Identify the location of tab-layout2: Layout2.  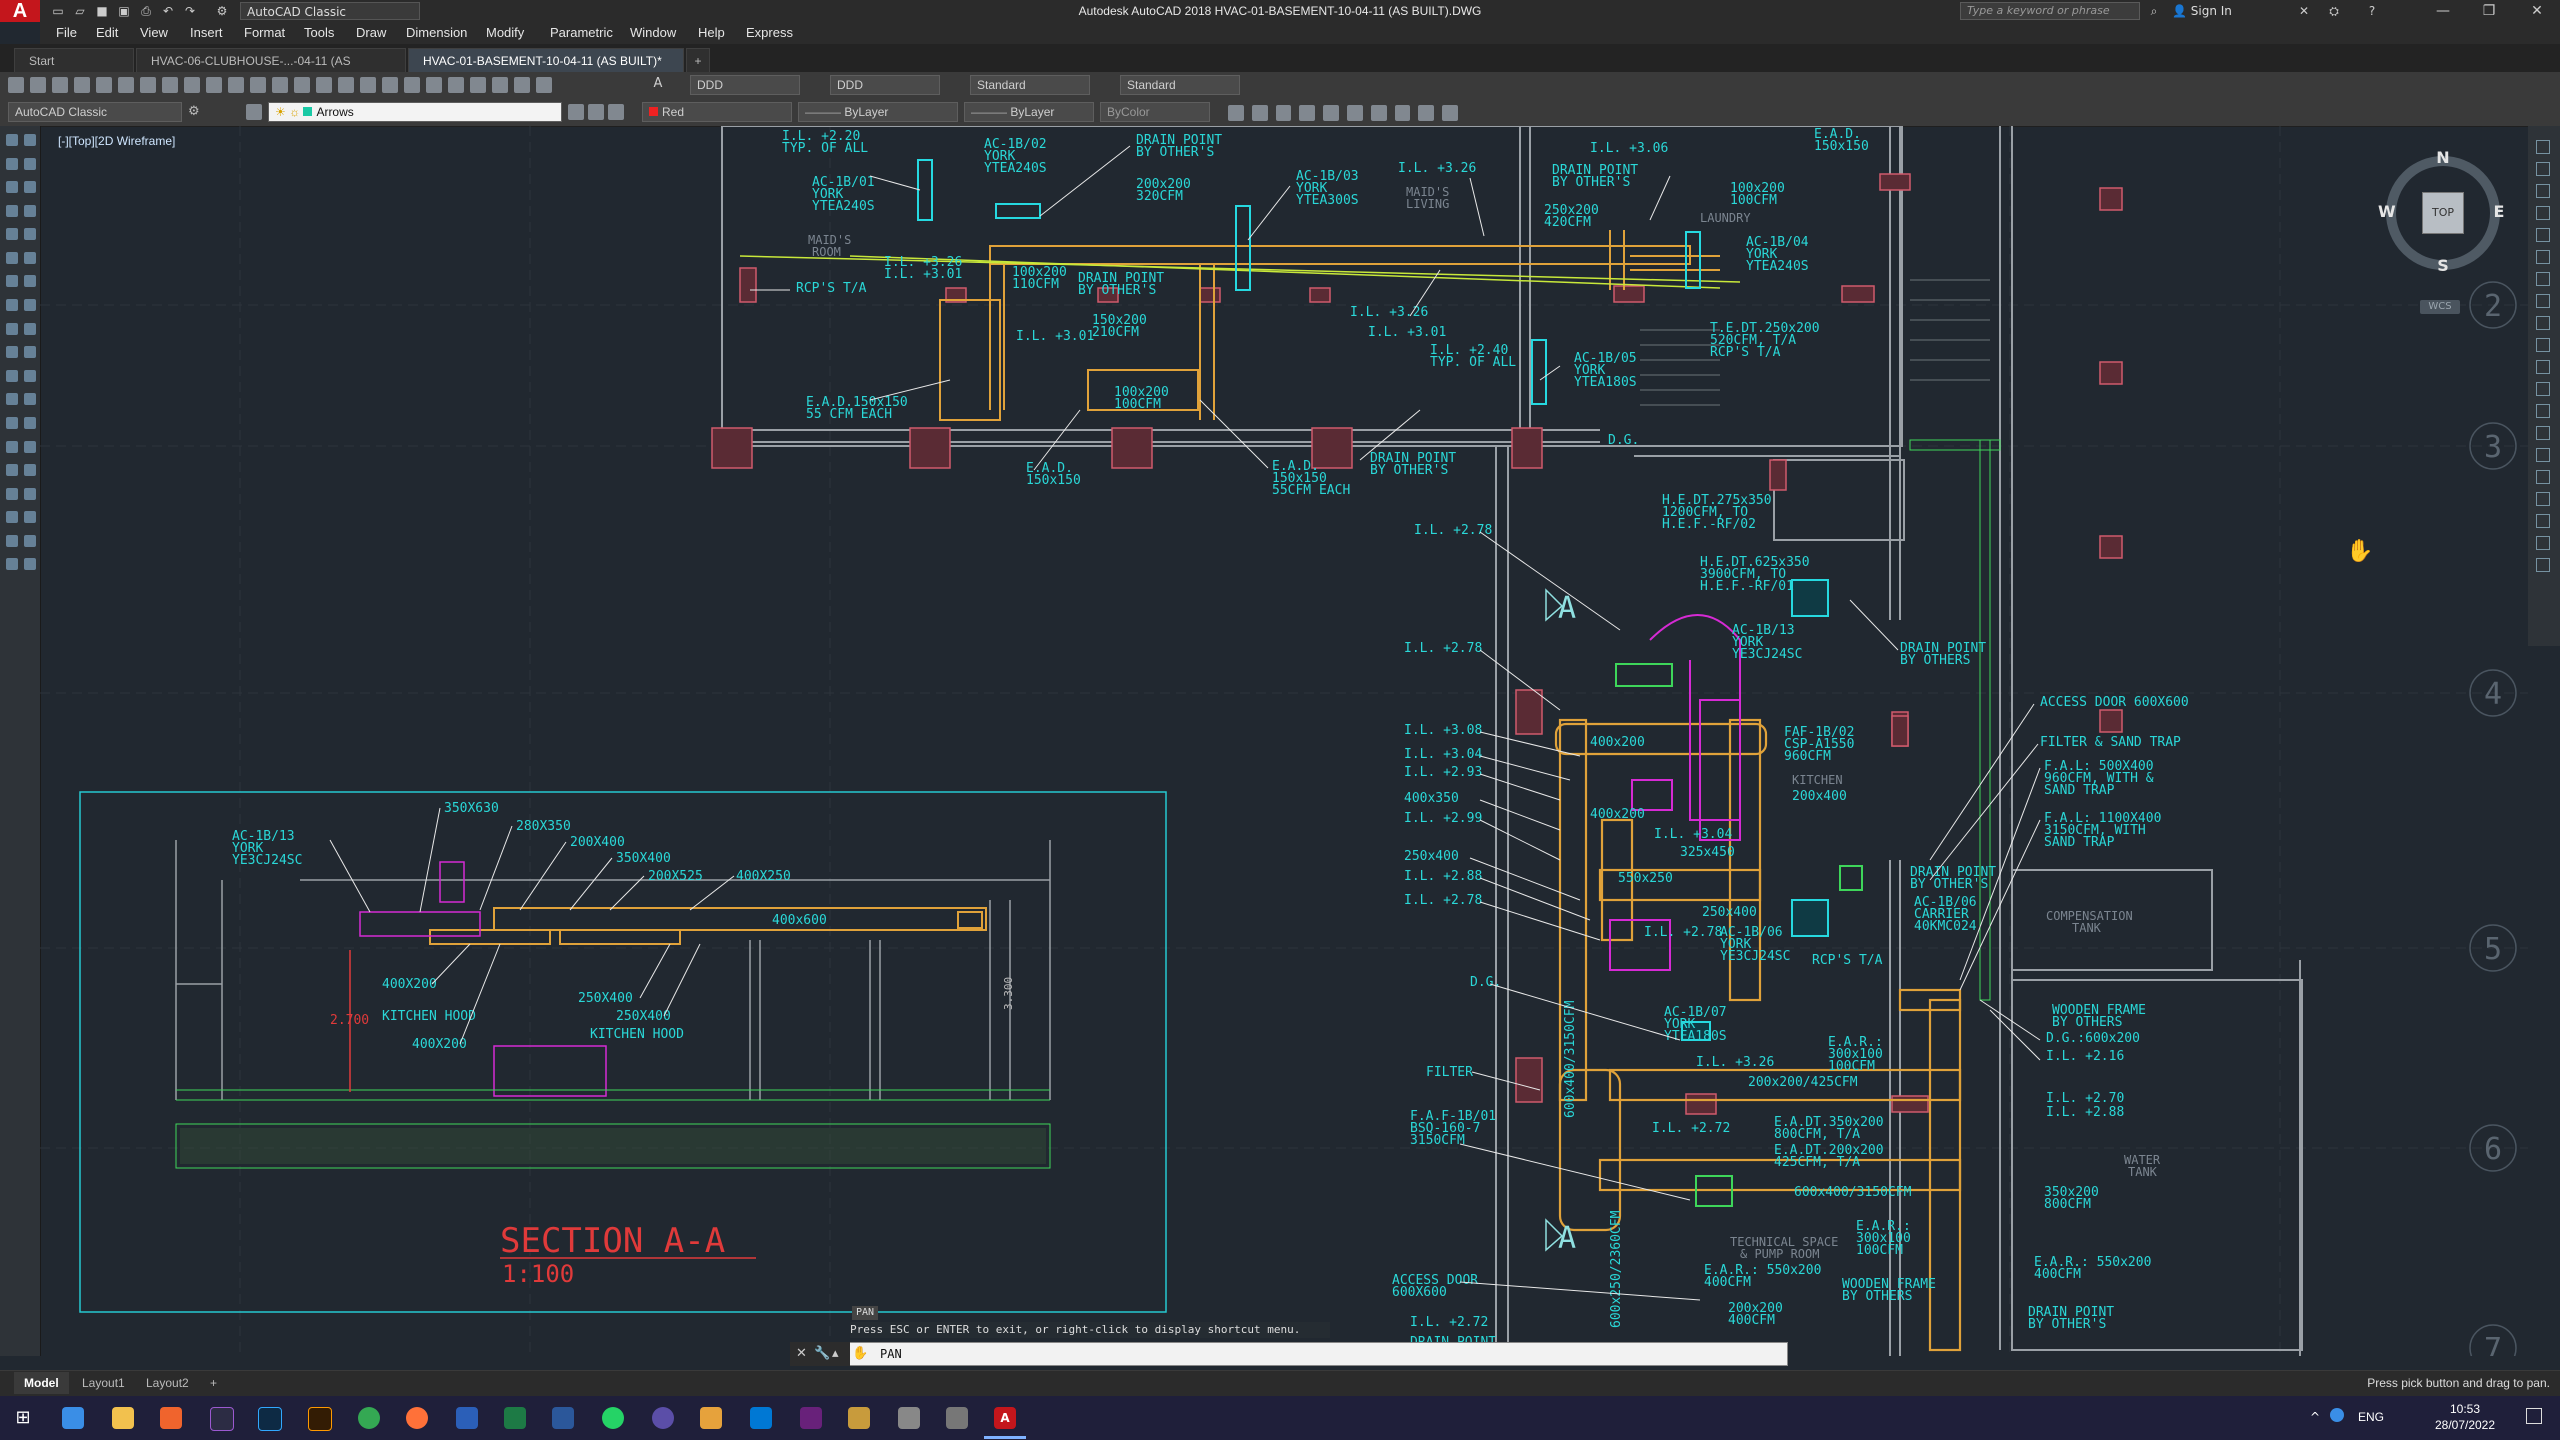
(167, 1383).